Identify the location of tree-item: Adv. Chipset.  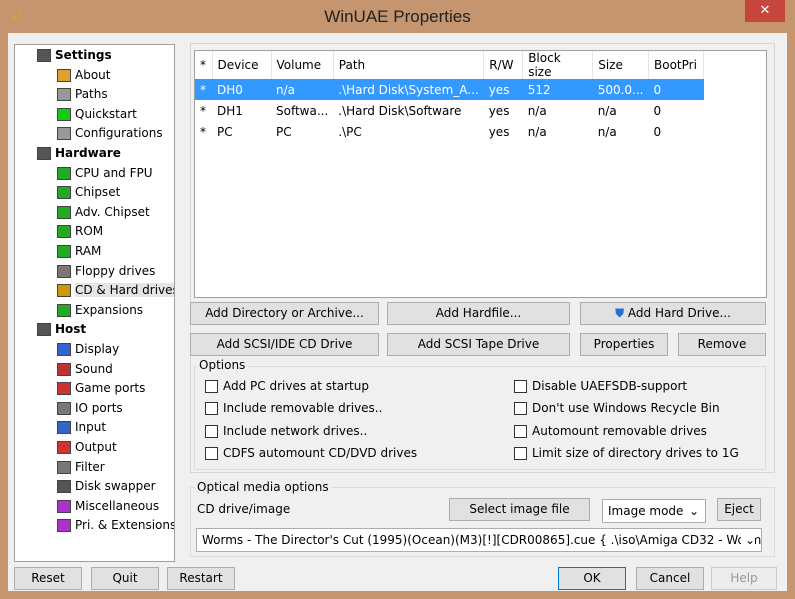
(103, 212).